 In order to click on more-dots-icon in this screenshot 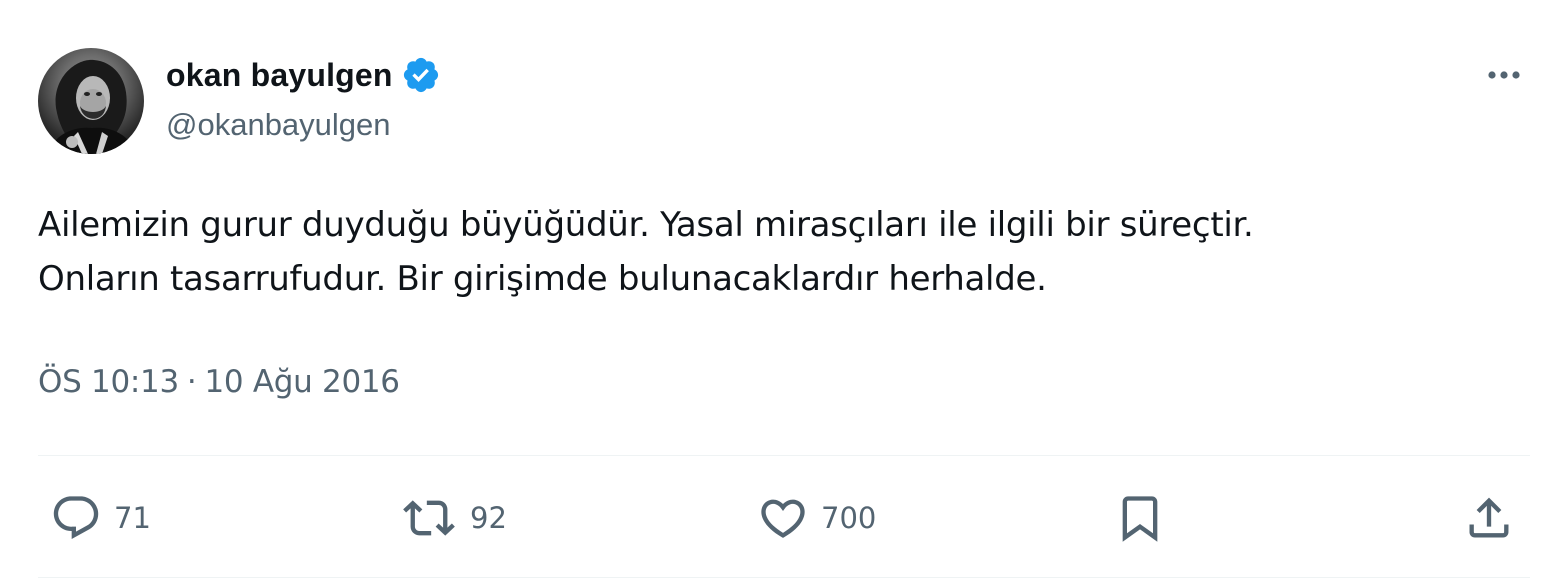, I will do `click(1504, 75)`.